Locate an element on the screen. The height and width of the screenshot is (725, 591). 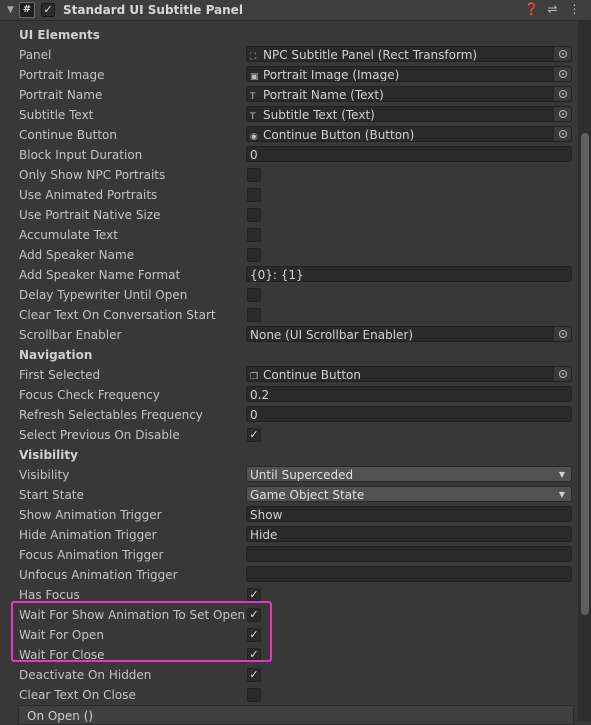
object-field-value: Continue Button (Button) is located at coordinates (339, 135).